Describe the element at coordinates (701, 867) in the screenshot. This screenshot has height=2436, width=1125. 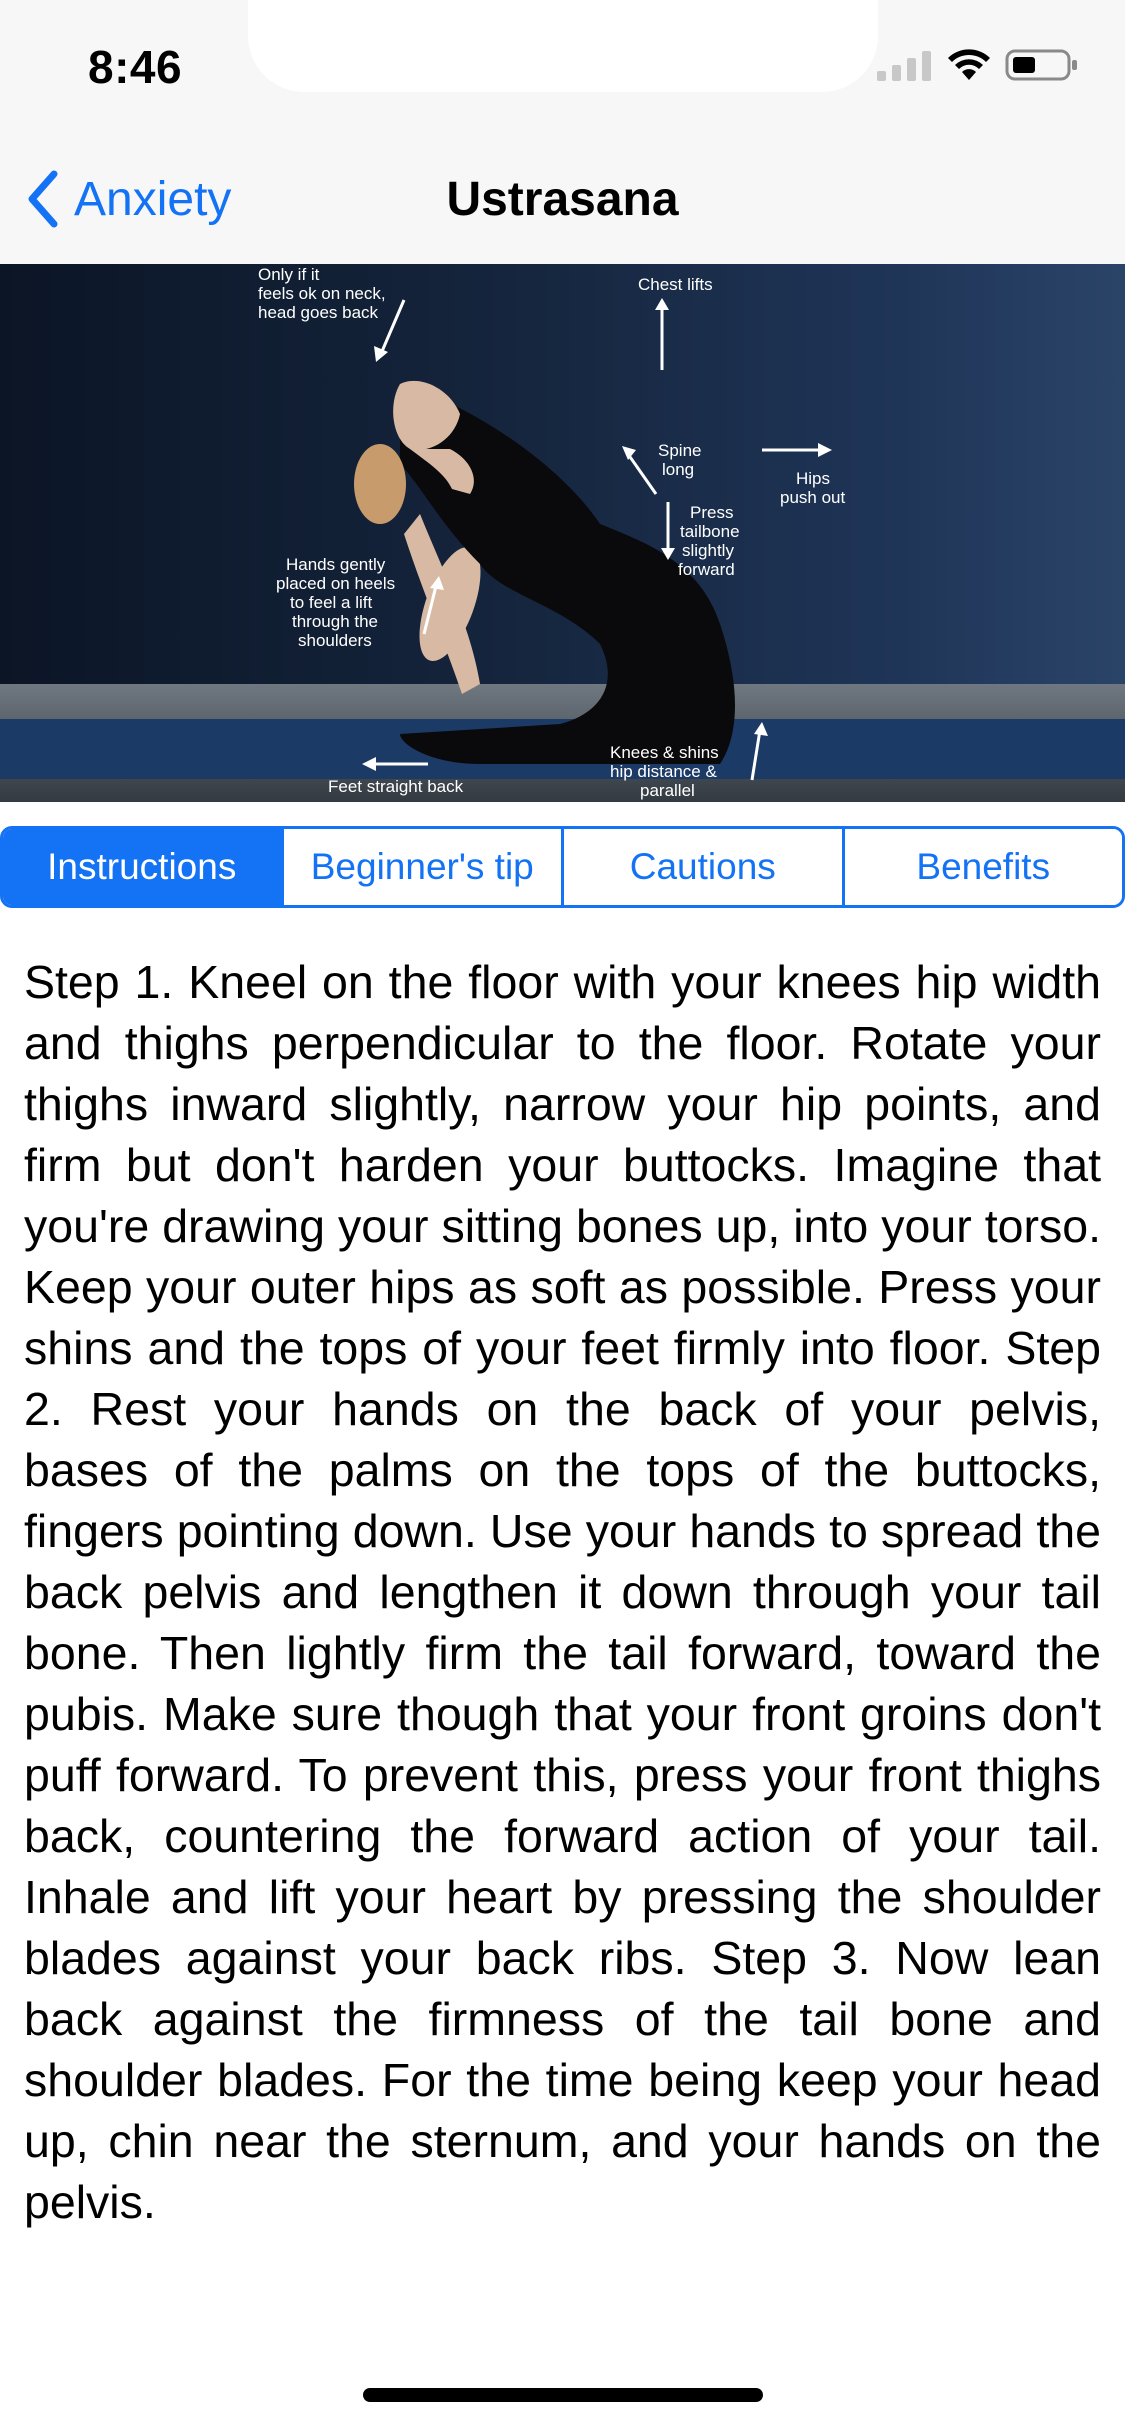
I see `tab-cautions: Cautions` at that location.